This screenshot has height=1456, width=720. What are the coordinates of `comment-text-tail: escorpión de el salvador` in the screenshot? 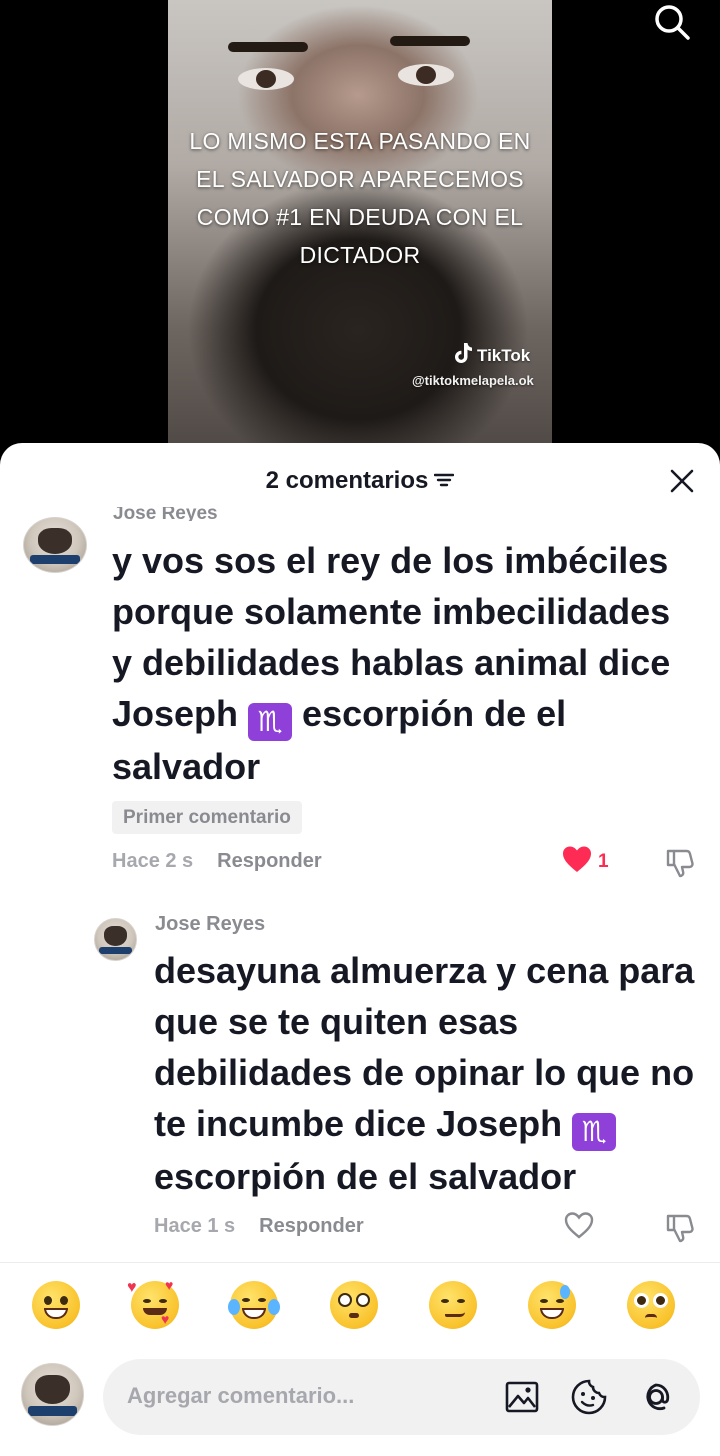 It's located at (365, 1176).